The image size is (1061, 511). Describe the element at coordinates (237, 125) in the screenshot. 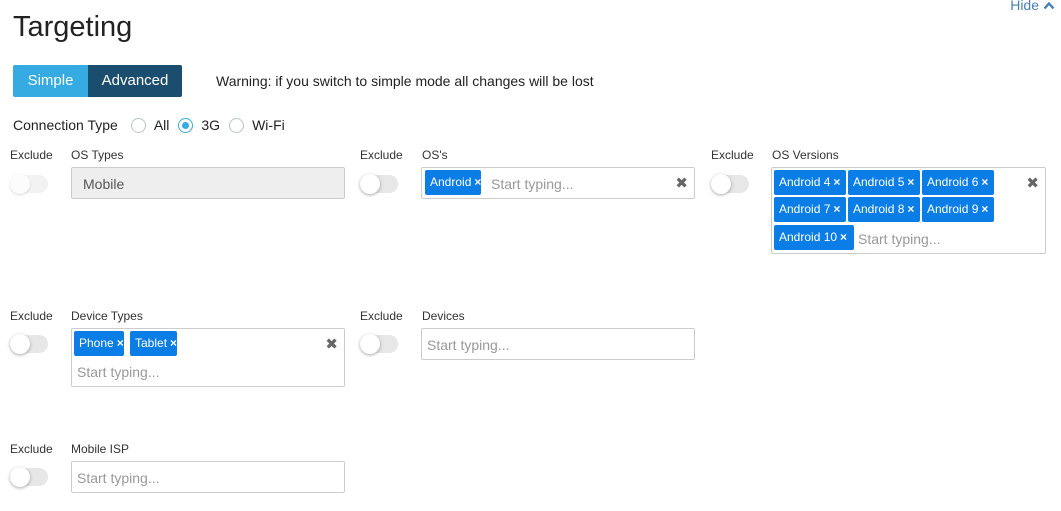

I see `radio-wifi` at that location.